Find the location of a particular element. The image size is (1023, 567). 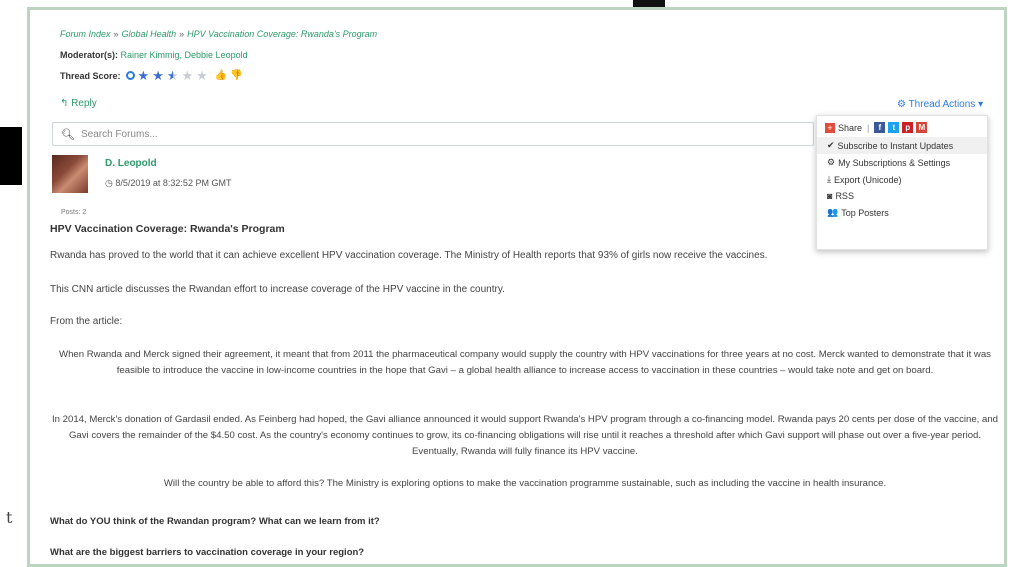

share-plus-icon: + is located at coordinates (830, 127).